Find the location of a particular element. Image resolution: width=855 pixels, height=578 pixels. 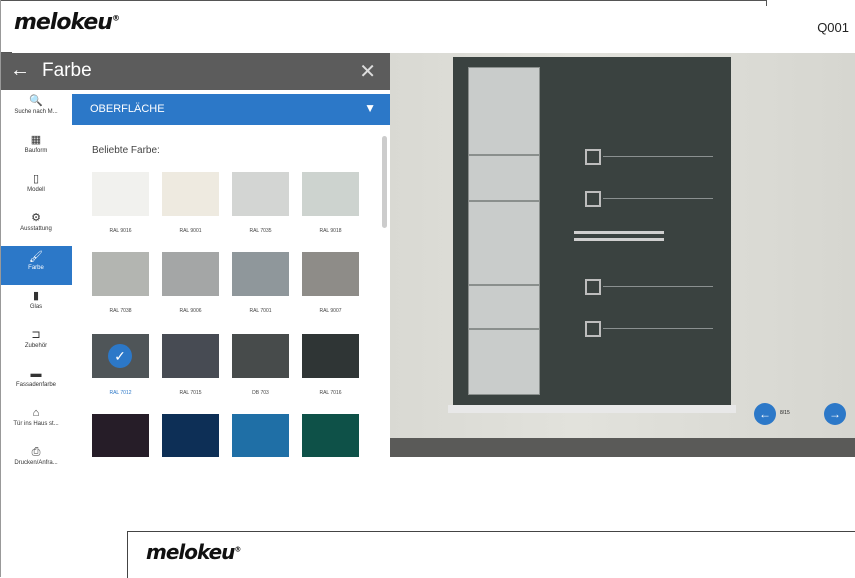

chevron-down-icon: ▼ is located at coordinates (370, 108).